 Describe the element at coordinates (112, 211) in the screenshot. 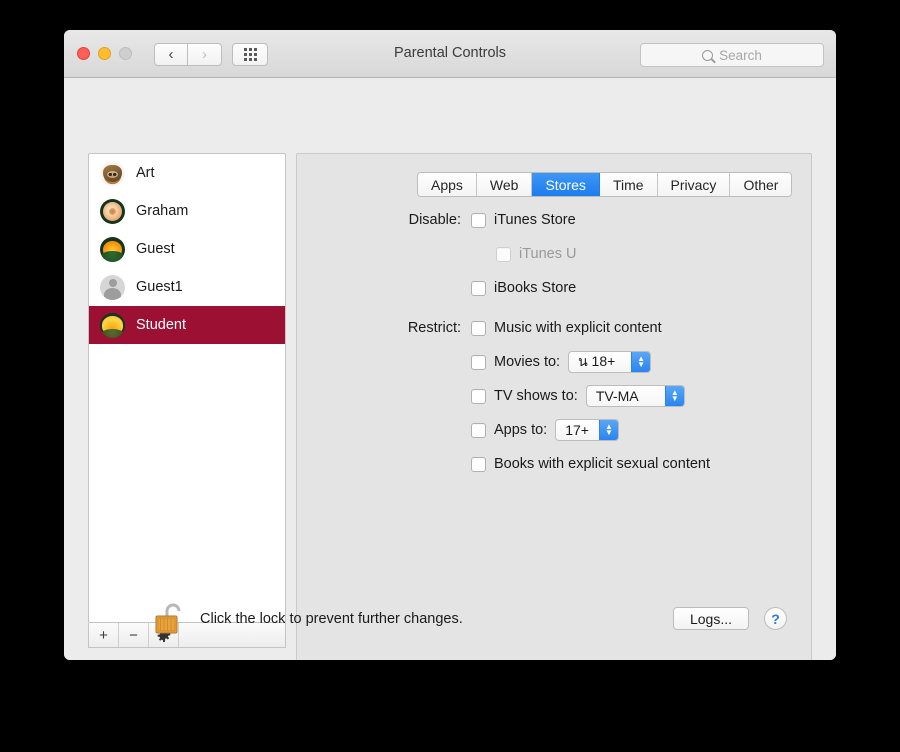

I see `rose-avatar-icon` at that location.